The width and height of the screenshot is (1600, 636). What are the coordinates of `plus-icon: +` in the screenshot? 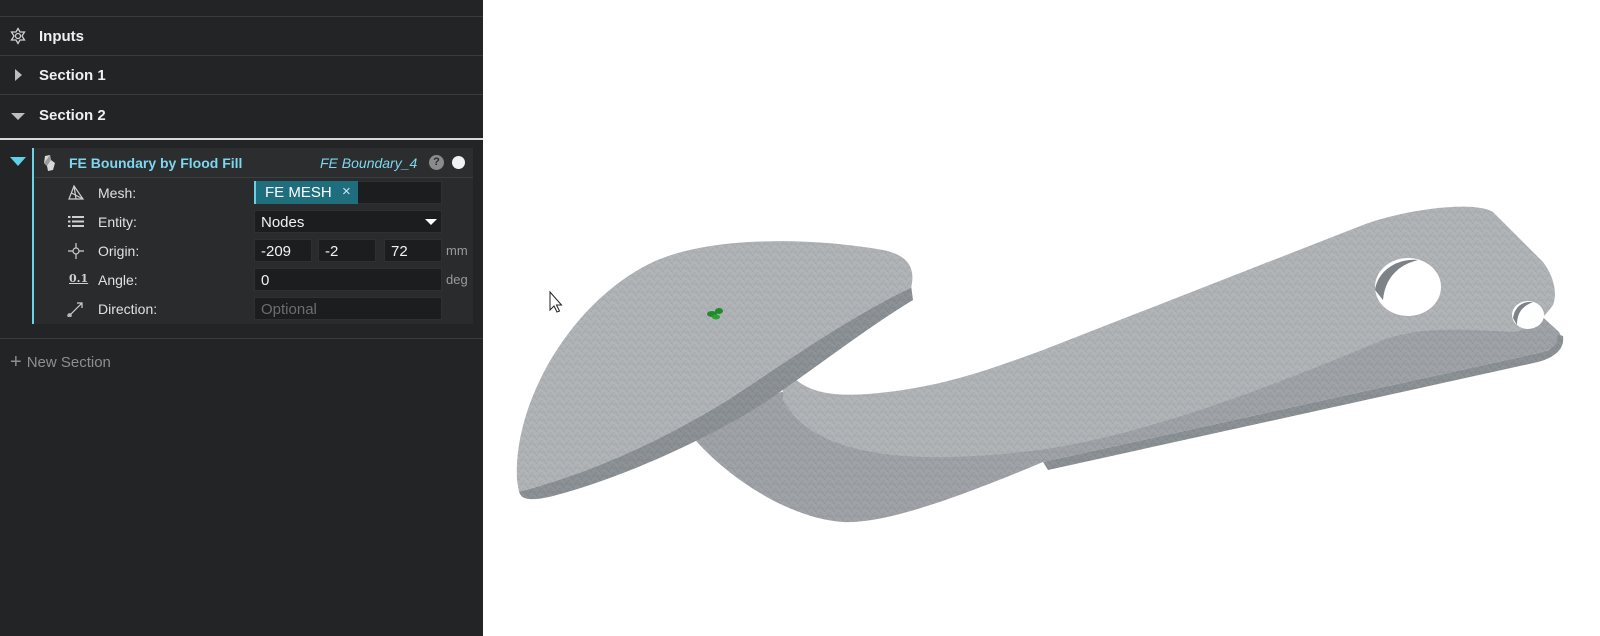 It's located at (16, 362).